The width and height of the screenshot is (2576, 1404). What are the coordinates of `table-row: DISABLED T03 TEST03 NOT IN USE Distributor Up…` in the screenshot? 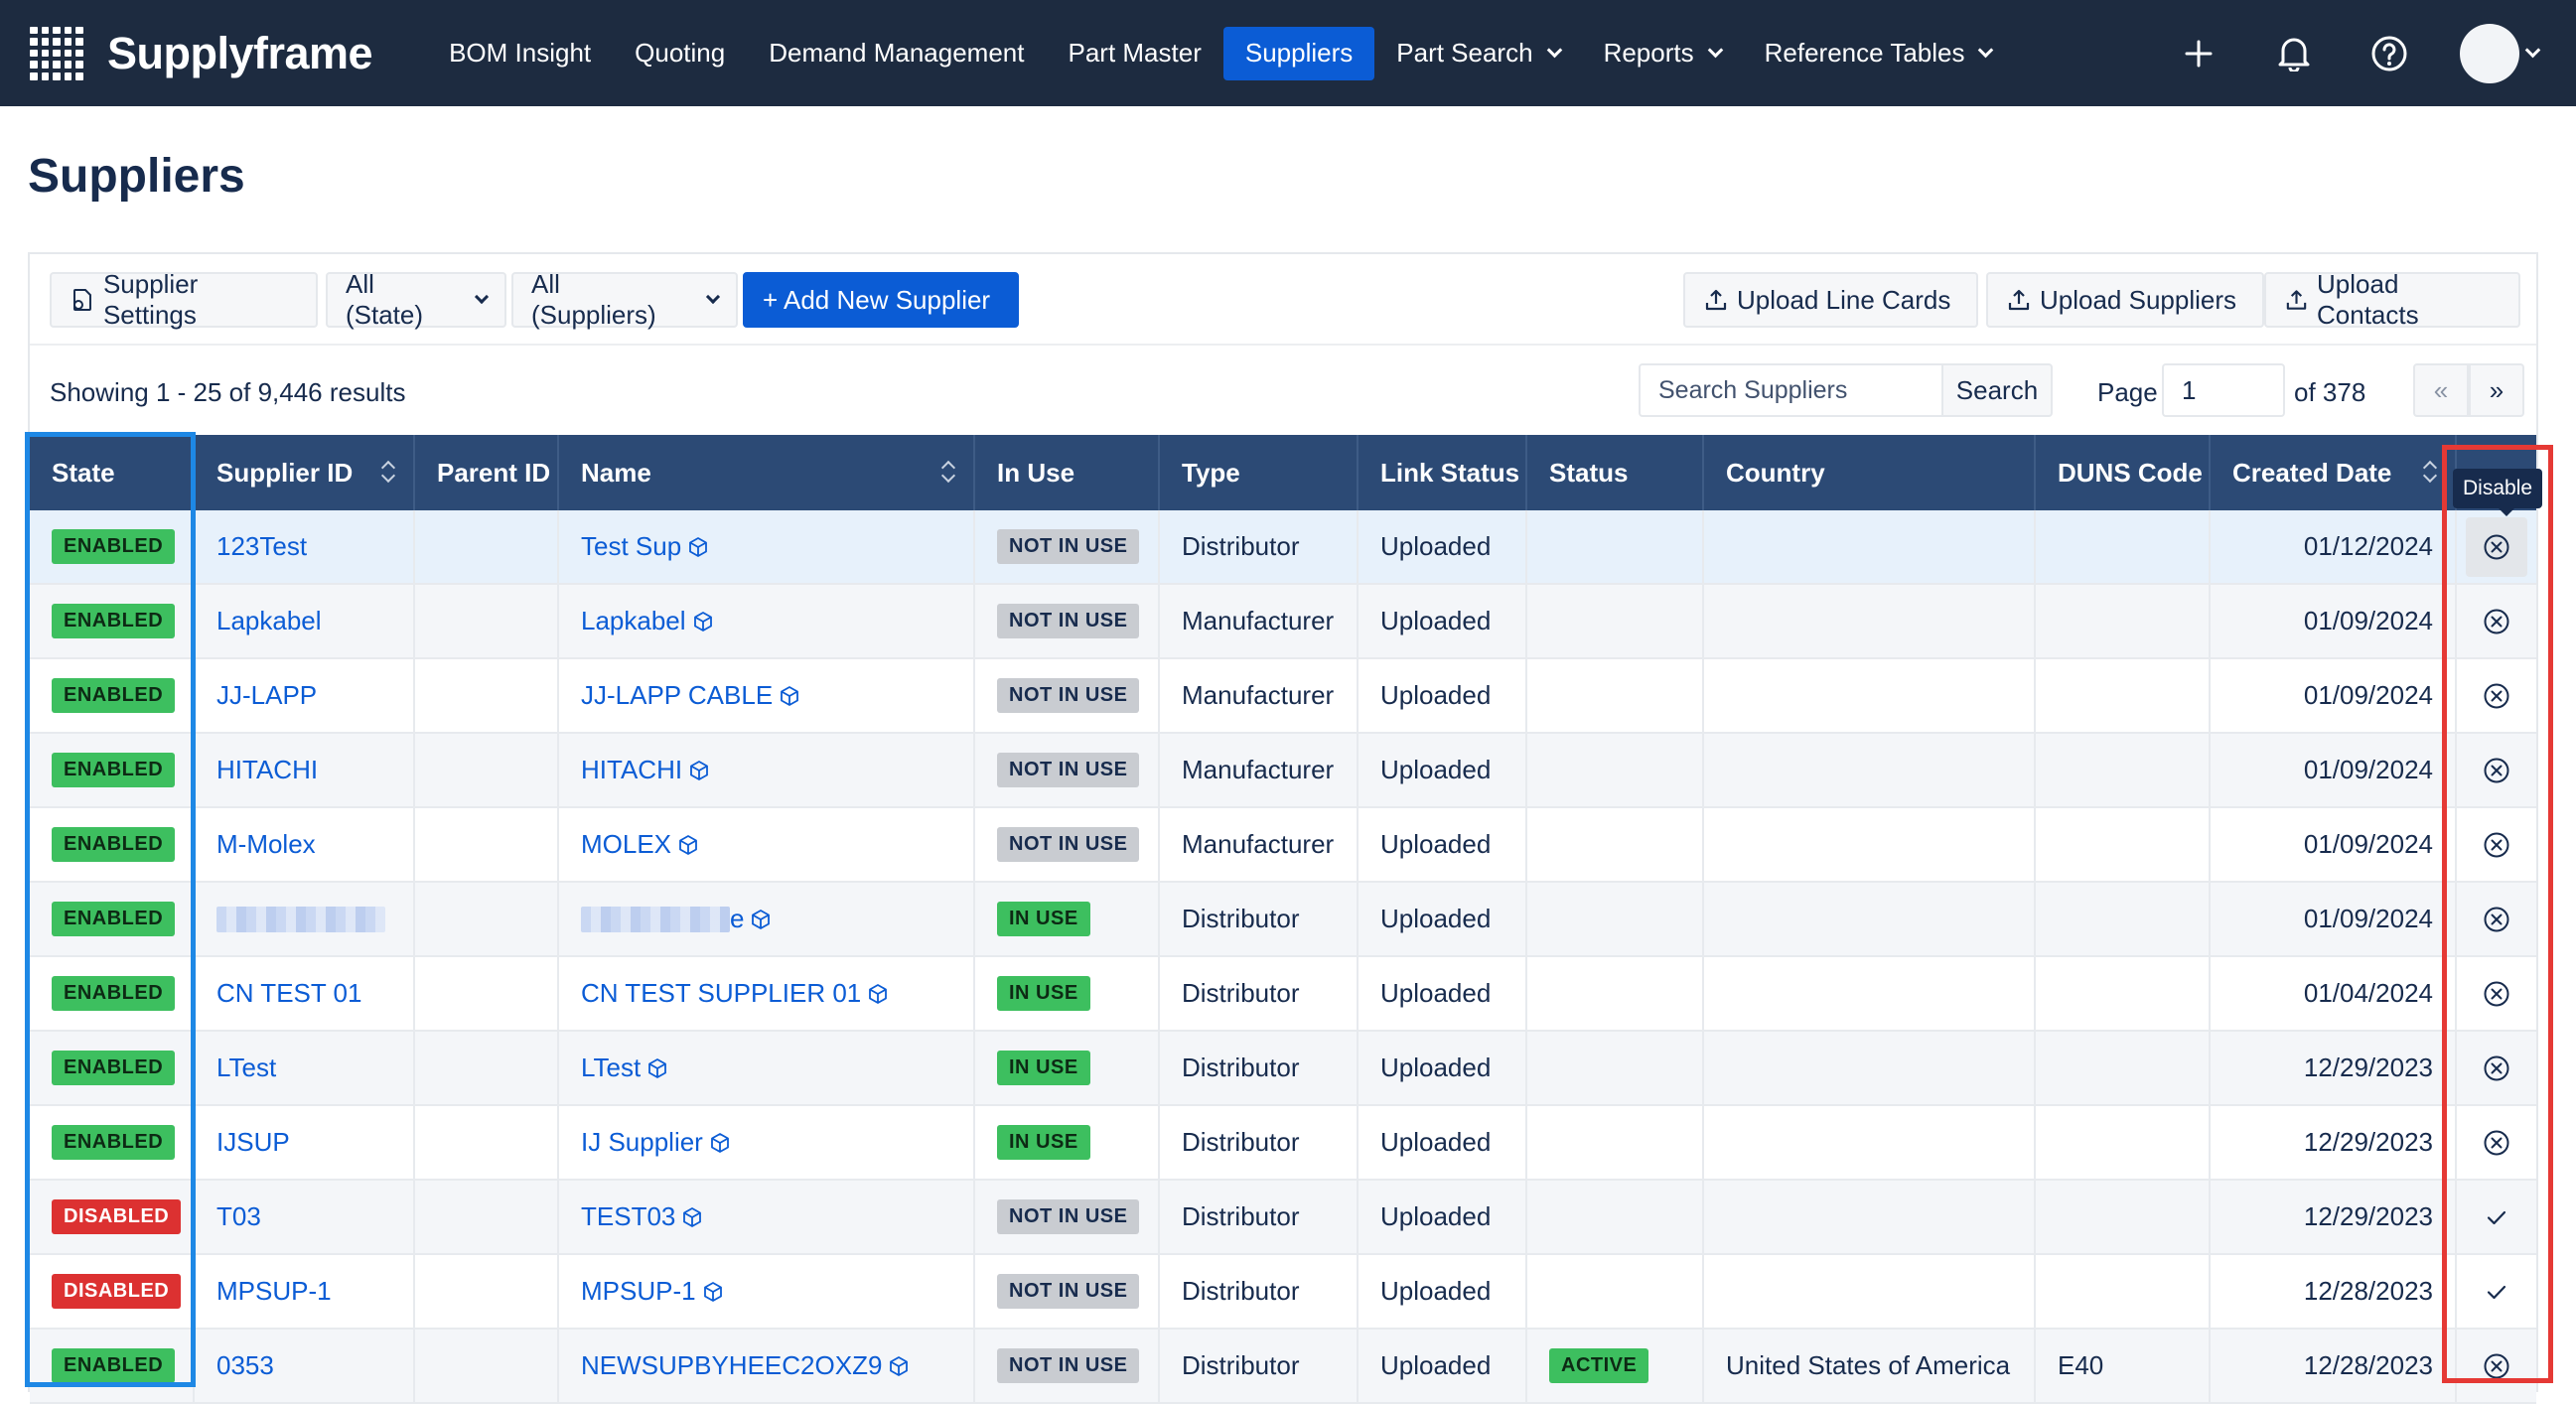 It's located at (1283, 1218).